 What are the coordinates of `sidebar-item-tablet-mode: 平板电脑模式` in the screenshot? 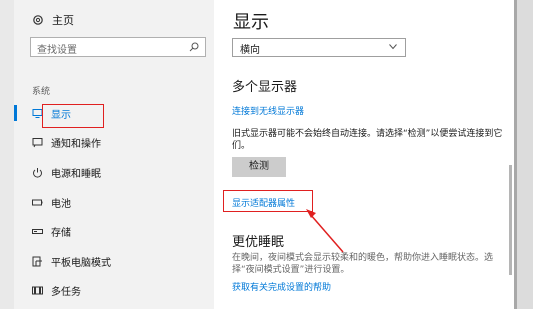 It's located at (71, 261).